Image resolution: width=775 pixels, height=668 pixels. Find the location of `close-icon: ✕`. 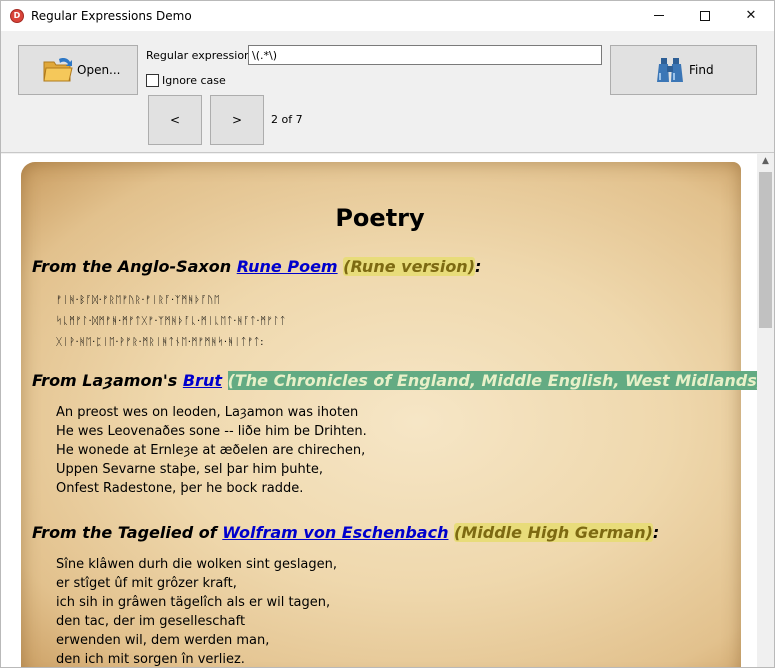

close-icon: ✕ is located at coordinates (751, 15).